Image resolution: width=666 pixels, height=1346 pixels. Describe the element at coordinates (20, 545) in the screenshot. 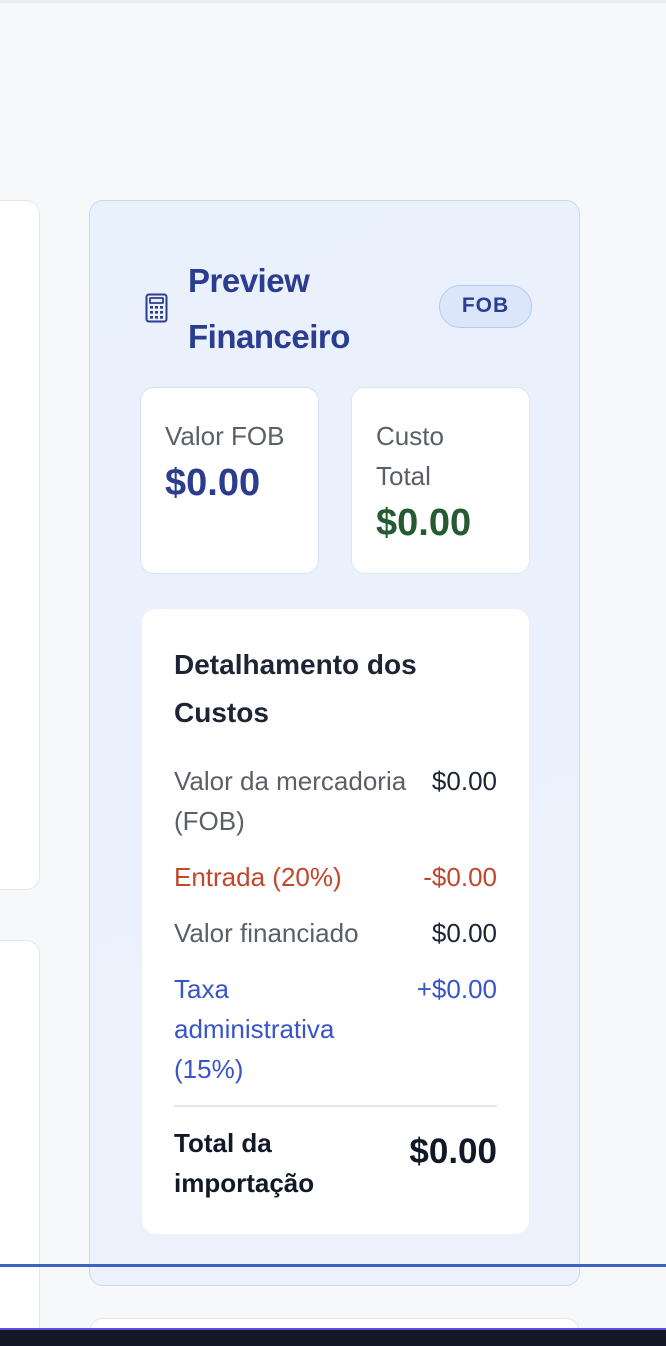

I see `left-form-card` at that location.